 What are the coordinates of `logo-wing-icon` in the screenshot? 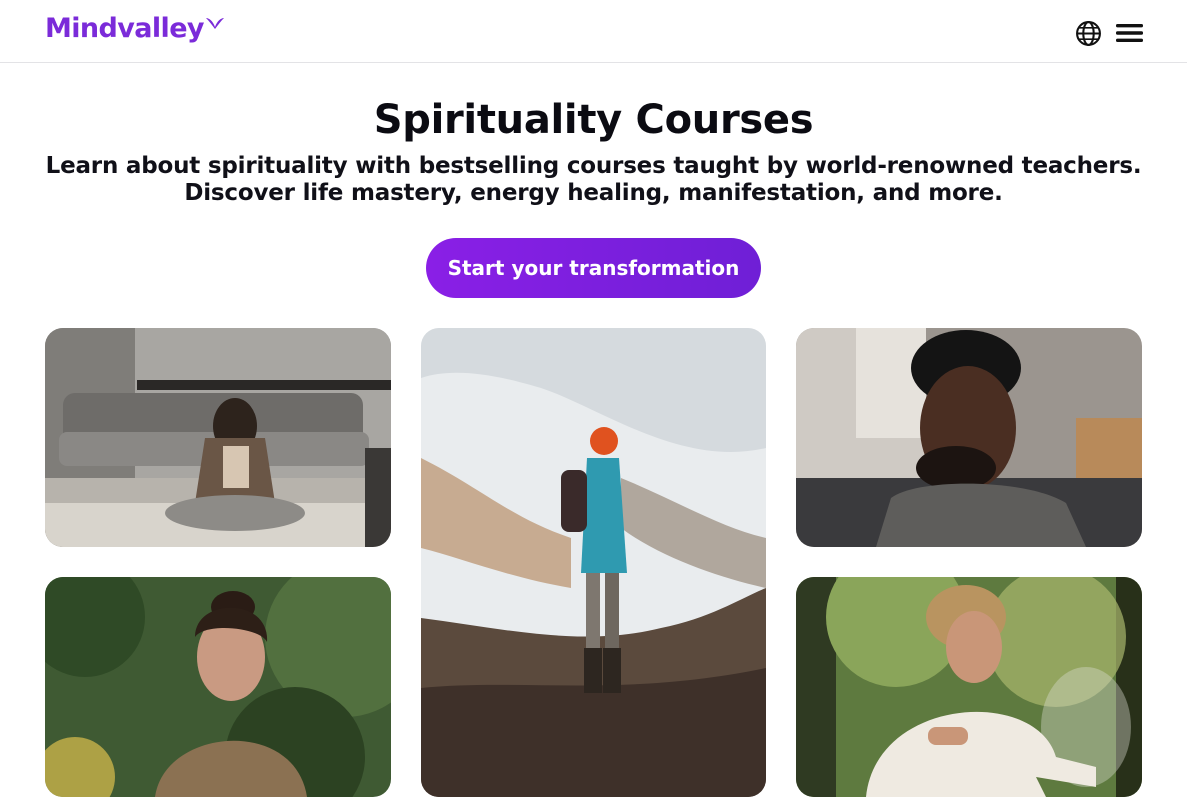 It's located at (214, 23).